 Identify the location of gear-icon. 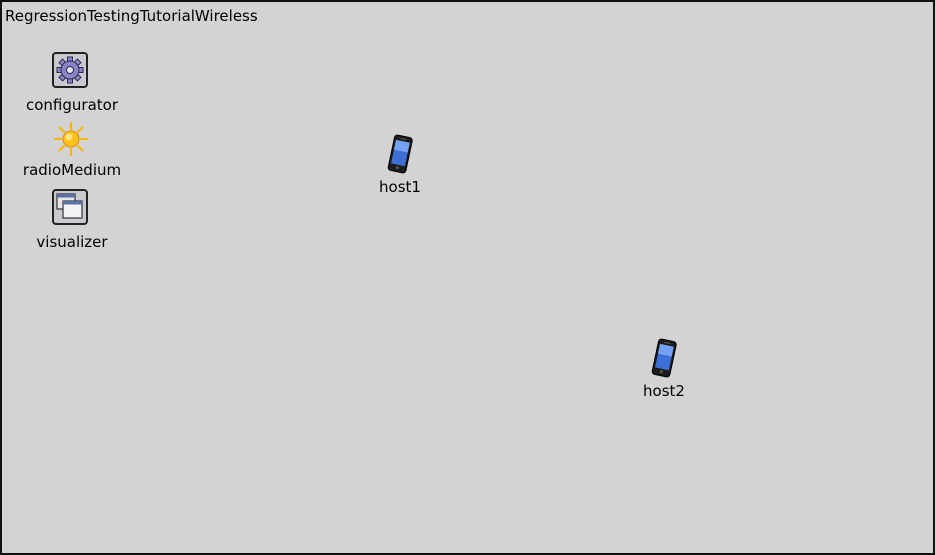
(70, 70).